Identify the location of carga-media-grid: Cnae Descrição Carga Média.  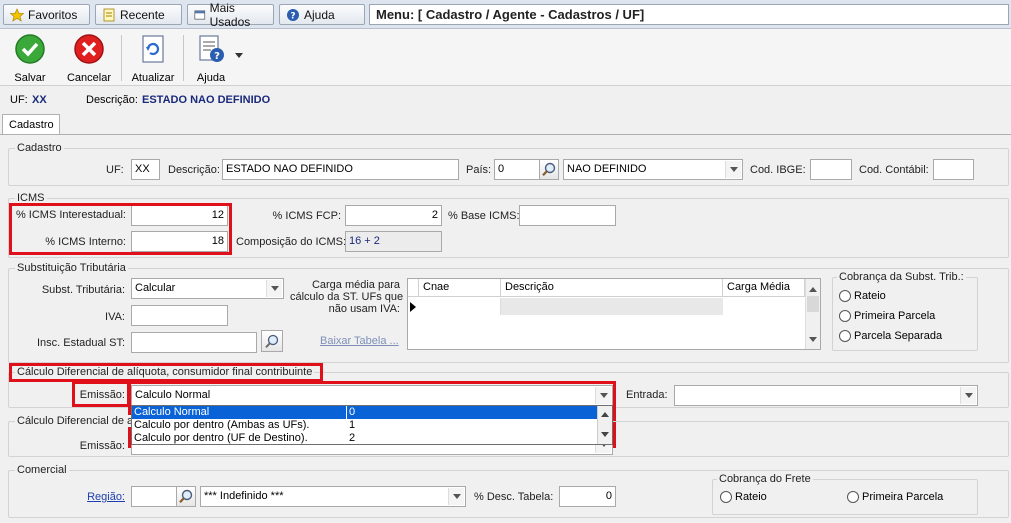
(614, 314).